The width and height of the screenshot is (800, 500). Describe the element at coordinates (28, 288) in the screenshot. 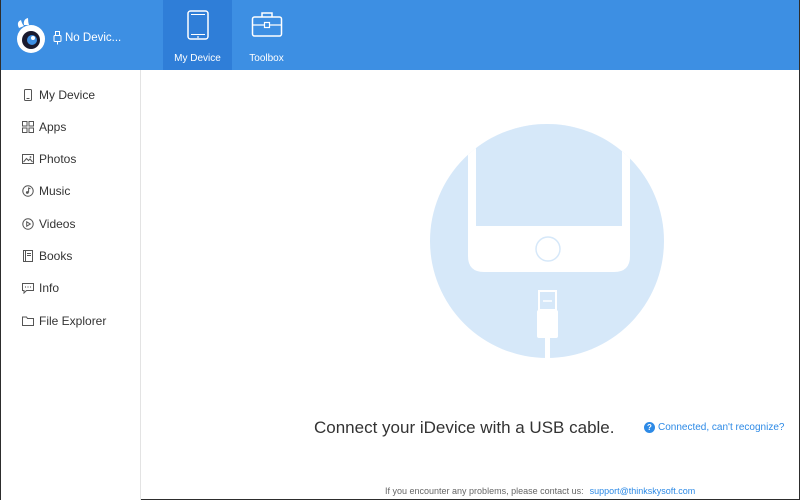

I see `chat-icon` at that location.